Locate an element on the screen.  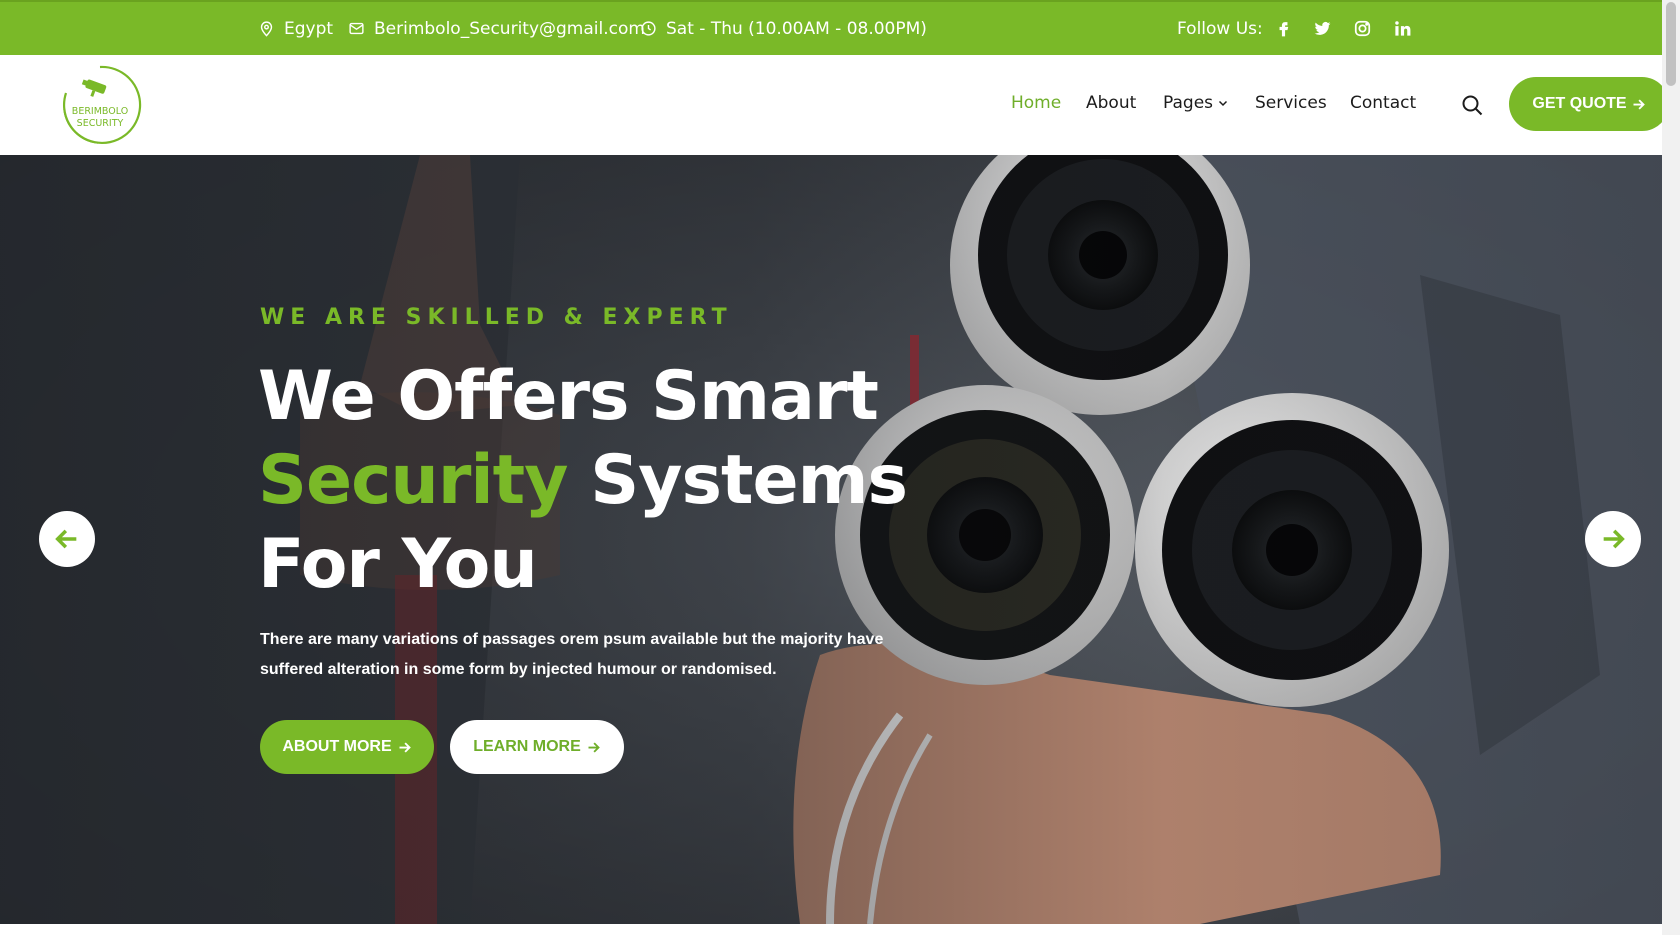
nav-services: Services is located at coordinates (1291, 103).